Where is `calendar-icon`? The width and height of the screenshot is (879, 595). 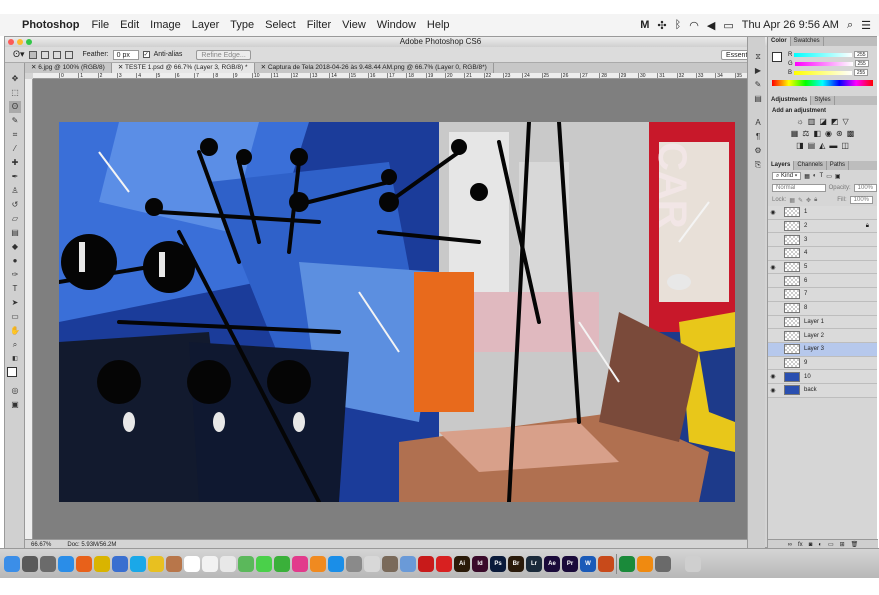
calendar-icon is located at coordinates (192, 563).